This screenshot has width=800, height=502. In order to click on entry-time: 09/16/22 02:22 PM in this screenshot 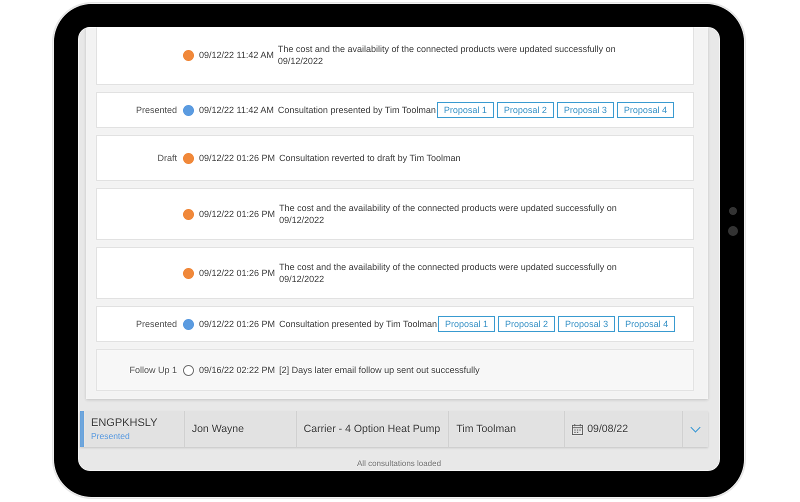, I will do `click(237, 370)`.